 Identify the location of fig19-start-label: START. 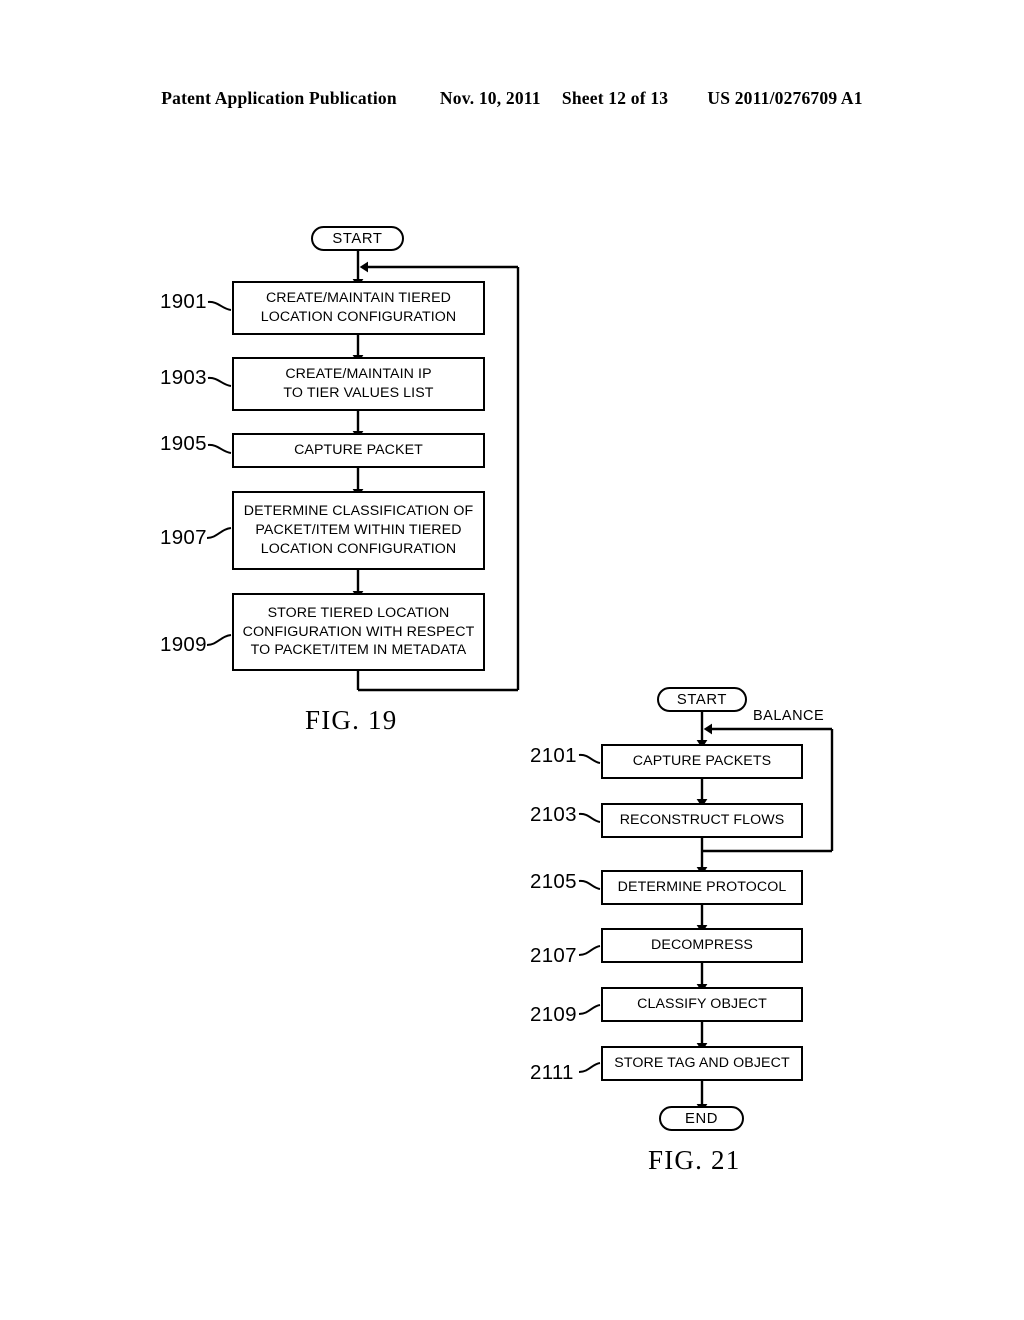
(357, 238).